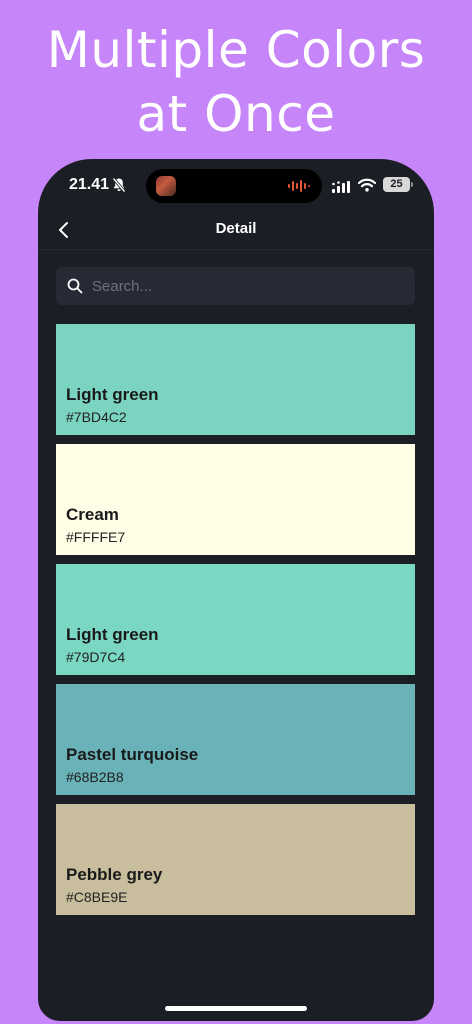  I want to click on color-name: Pebble grey, so click(114, 874).